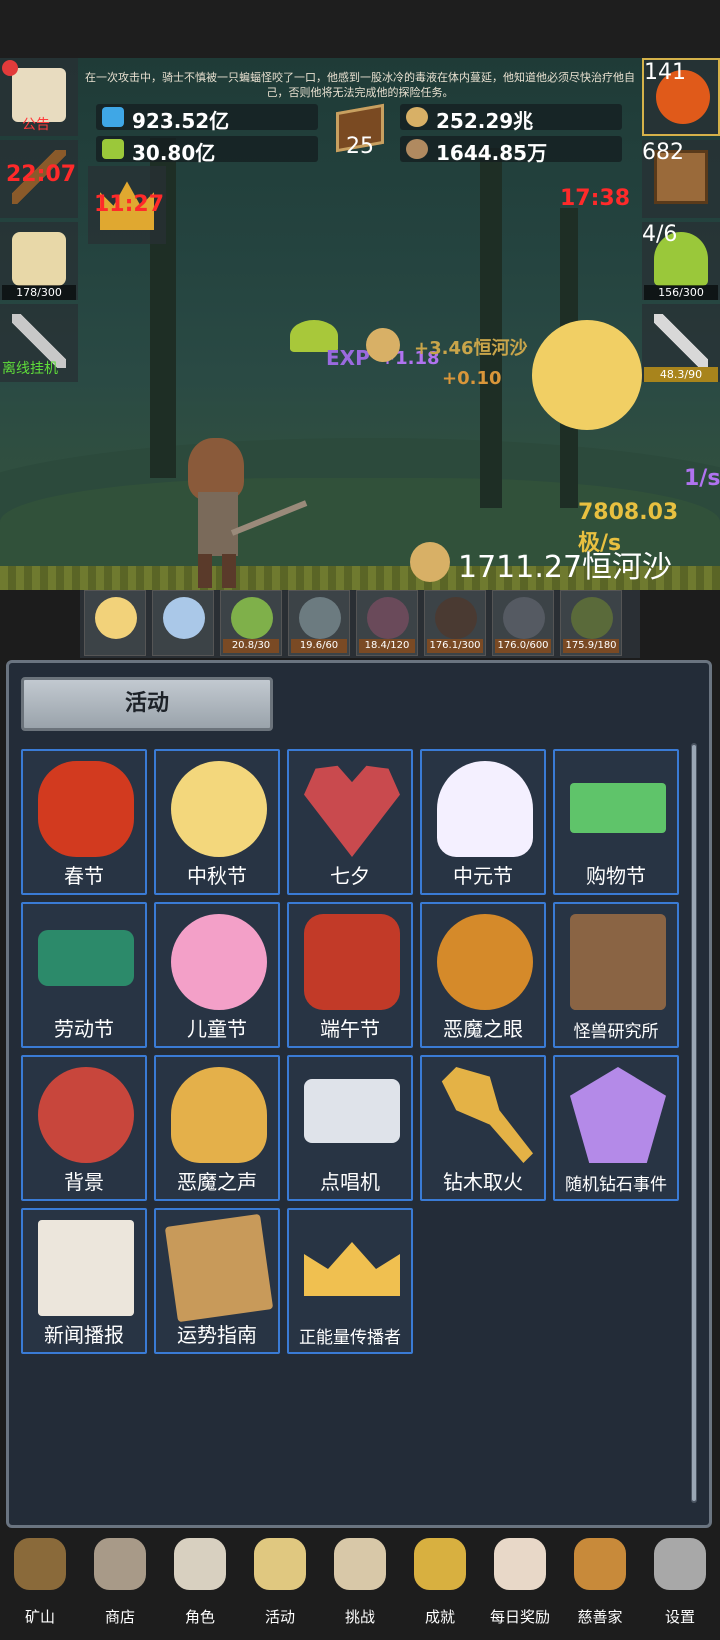 This screenshot has height=1640, width=720. What do you see at coordinates (113, 117) in the screenshot?
I see `blue-potion-icon` at bounding box center [113, 117].